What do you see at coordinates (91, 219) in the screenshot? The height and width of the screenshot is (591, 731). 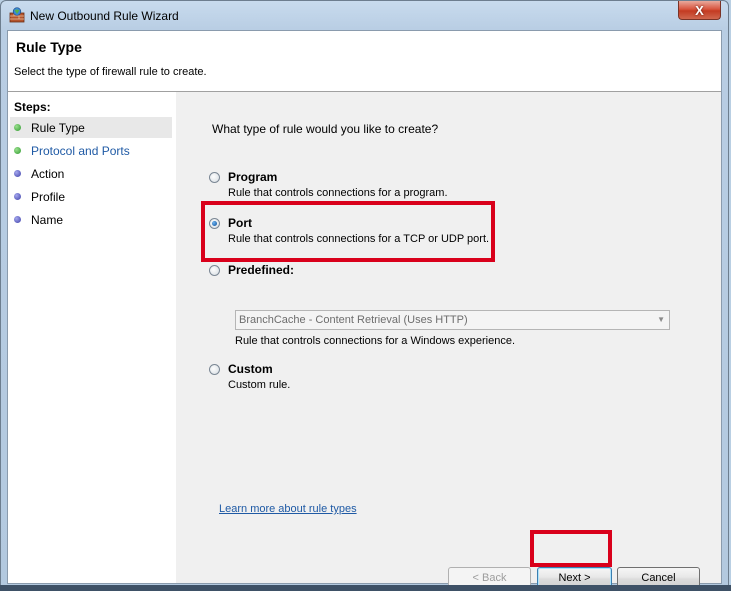 I see `step-name: Name` at bounding box center [91, 219].